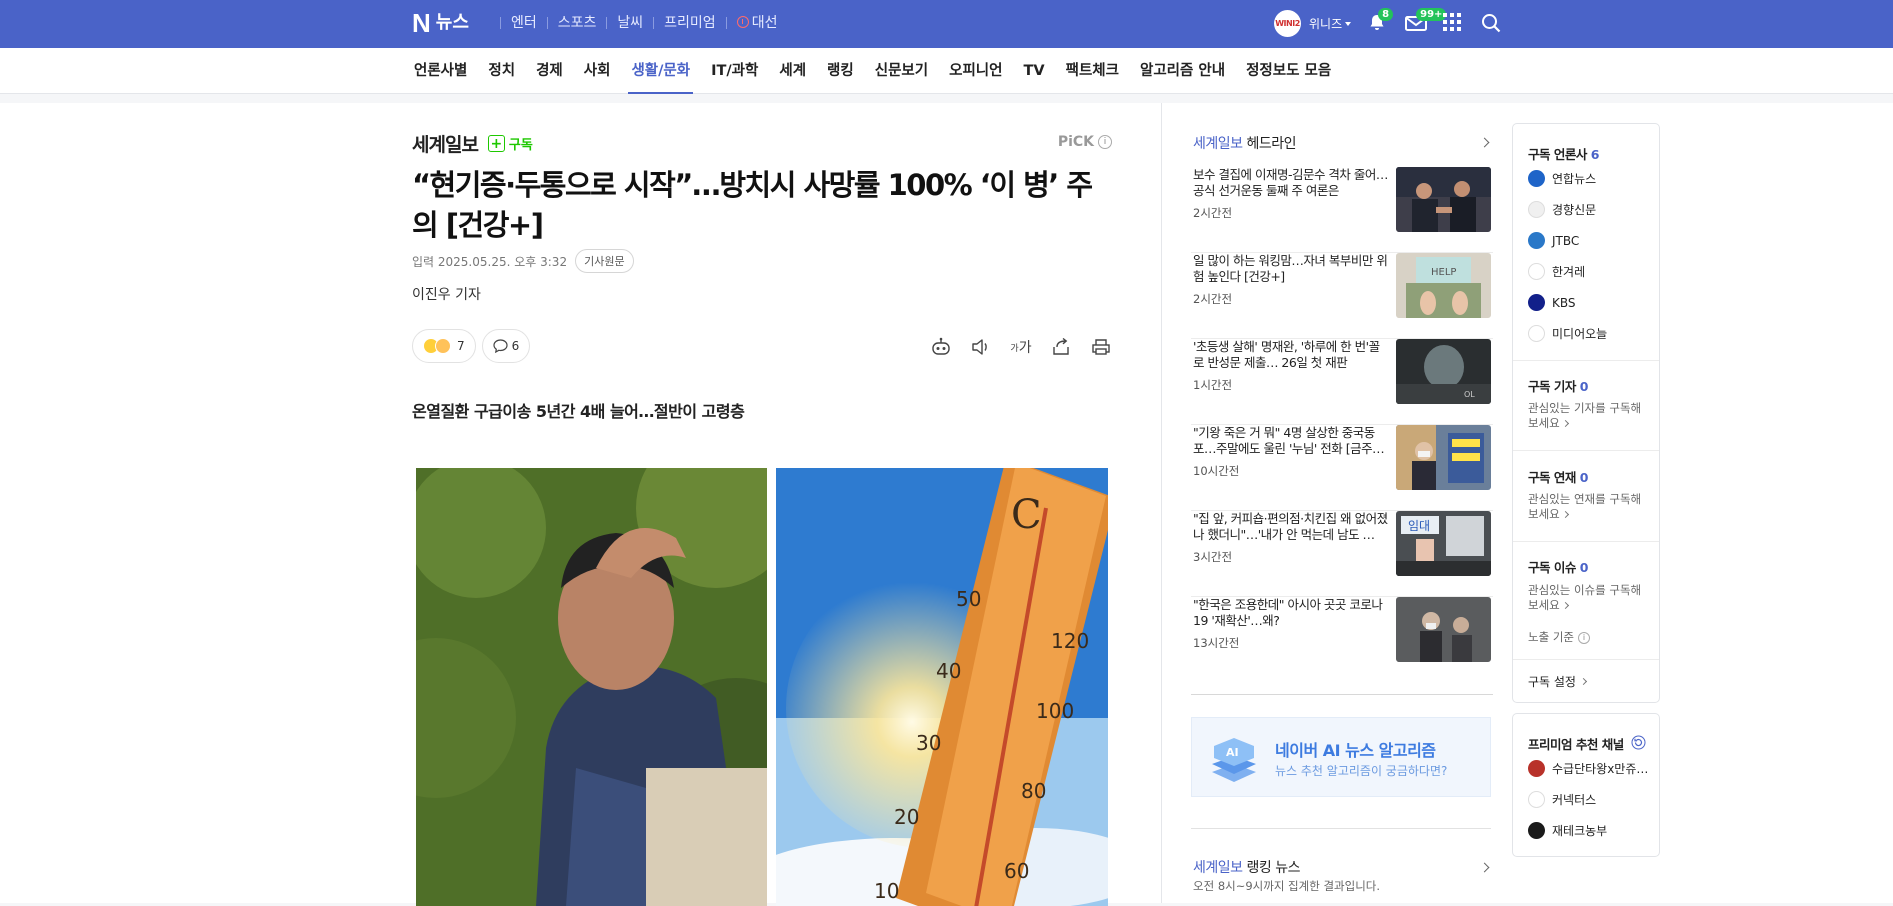 The height and width of the screenshot is (906, 1893). Describe the element at coordinates (1092, 71) in the screenshot. I see `category-tab: 팩트체크` at that location.